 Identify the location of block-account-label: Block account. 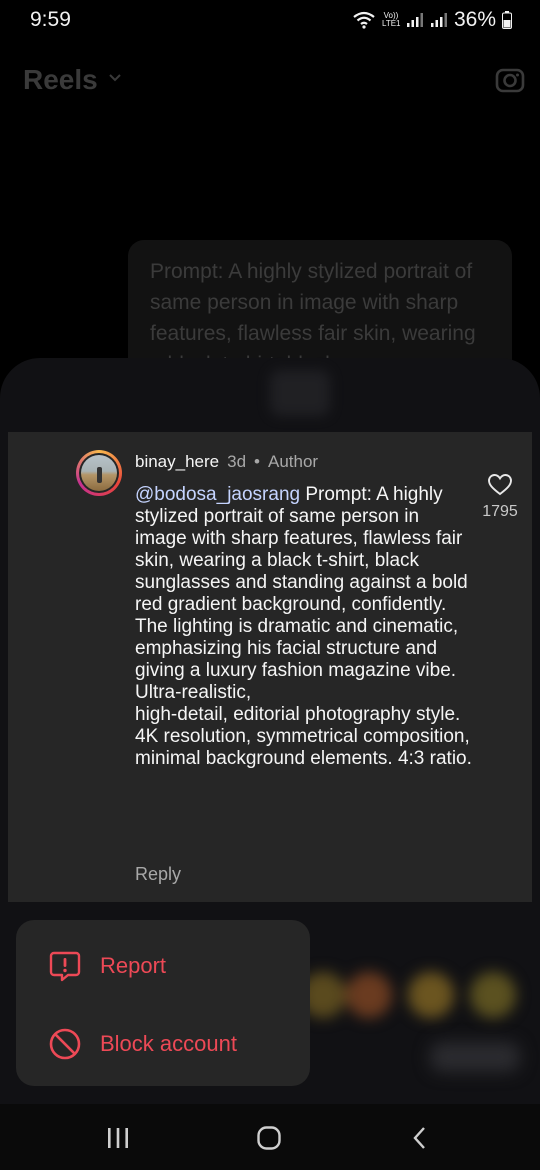
(168, 1043).